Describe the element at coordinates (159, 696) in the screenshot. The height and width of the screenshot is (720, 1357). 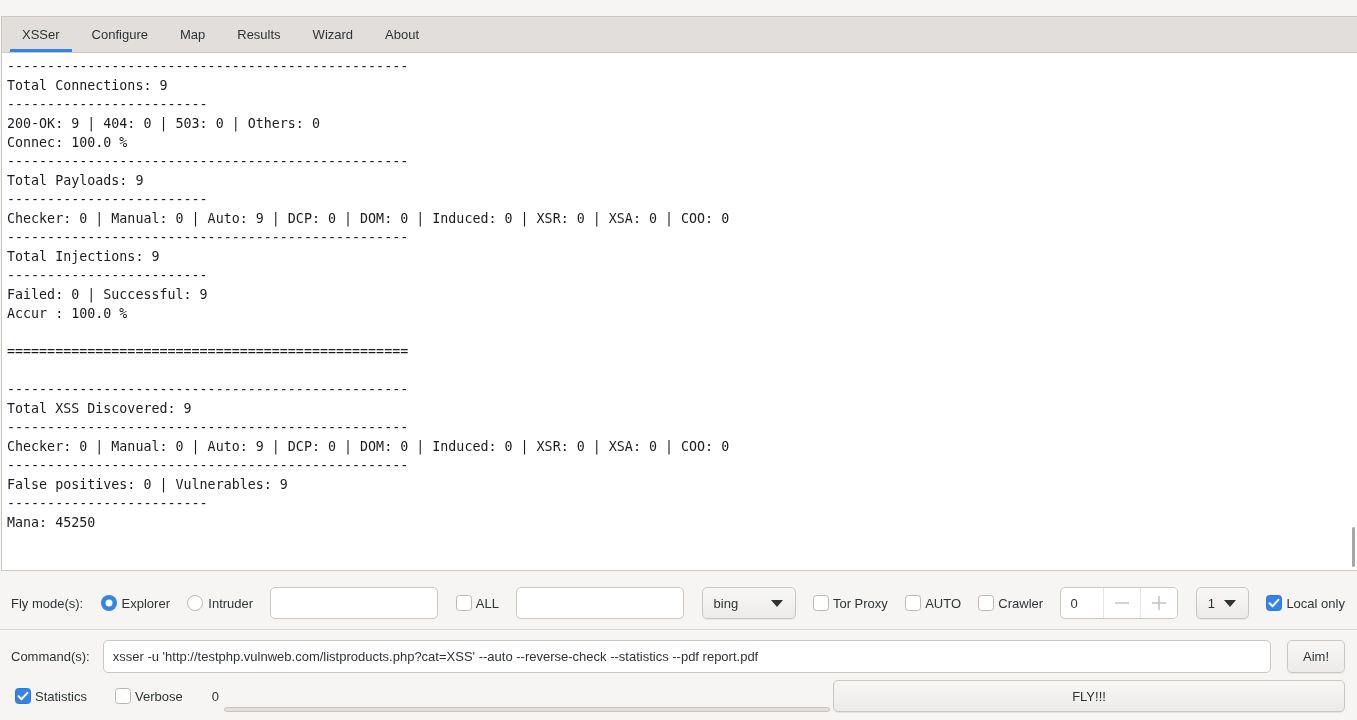
I see `checkbox-label: Verbose` at that location.